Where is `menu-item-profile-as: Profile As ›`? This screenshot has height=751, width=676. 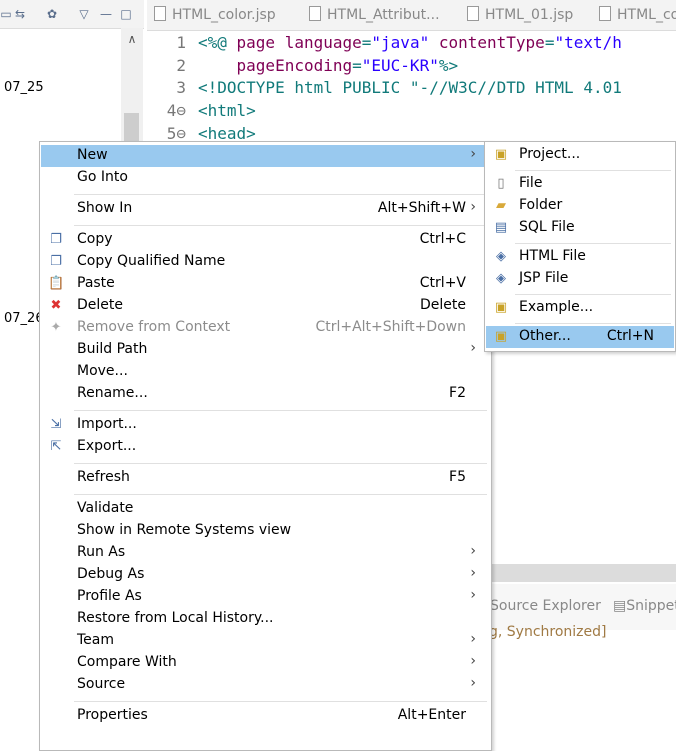 menu-item-profile-as: Profile As › is located at coordinates (265, 597).